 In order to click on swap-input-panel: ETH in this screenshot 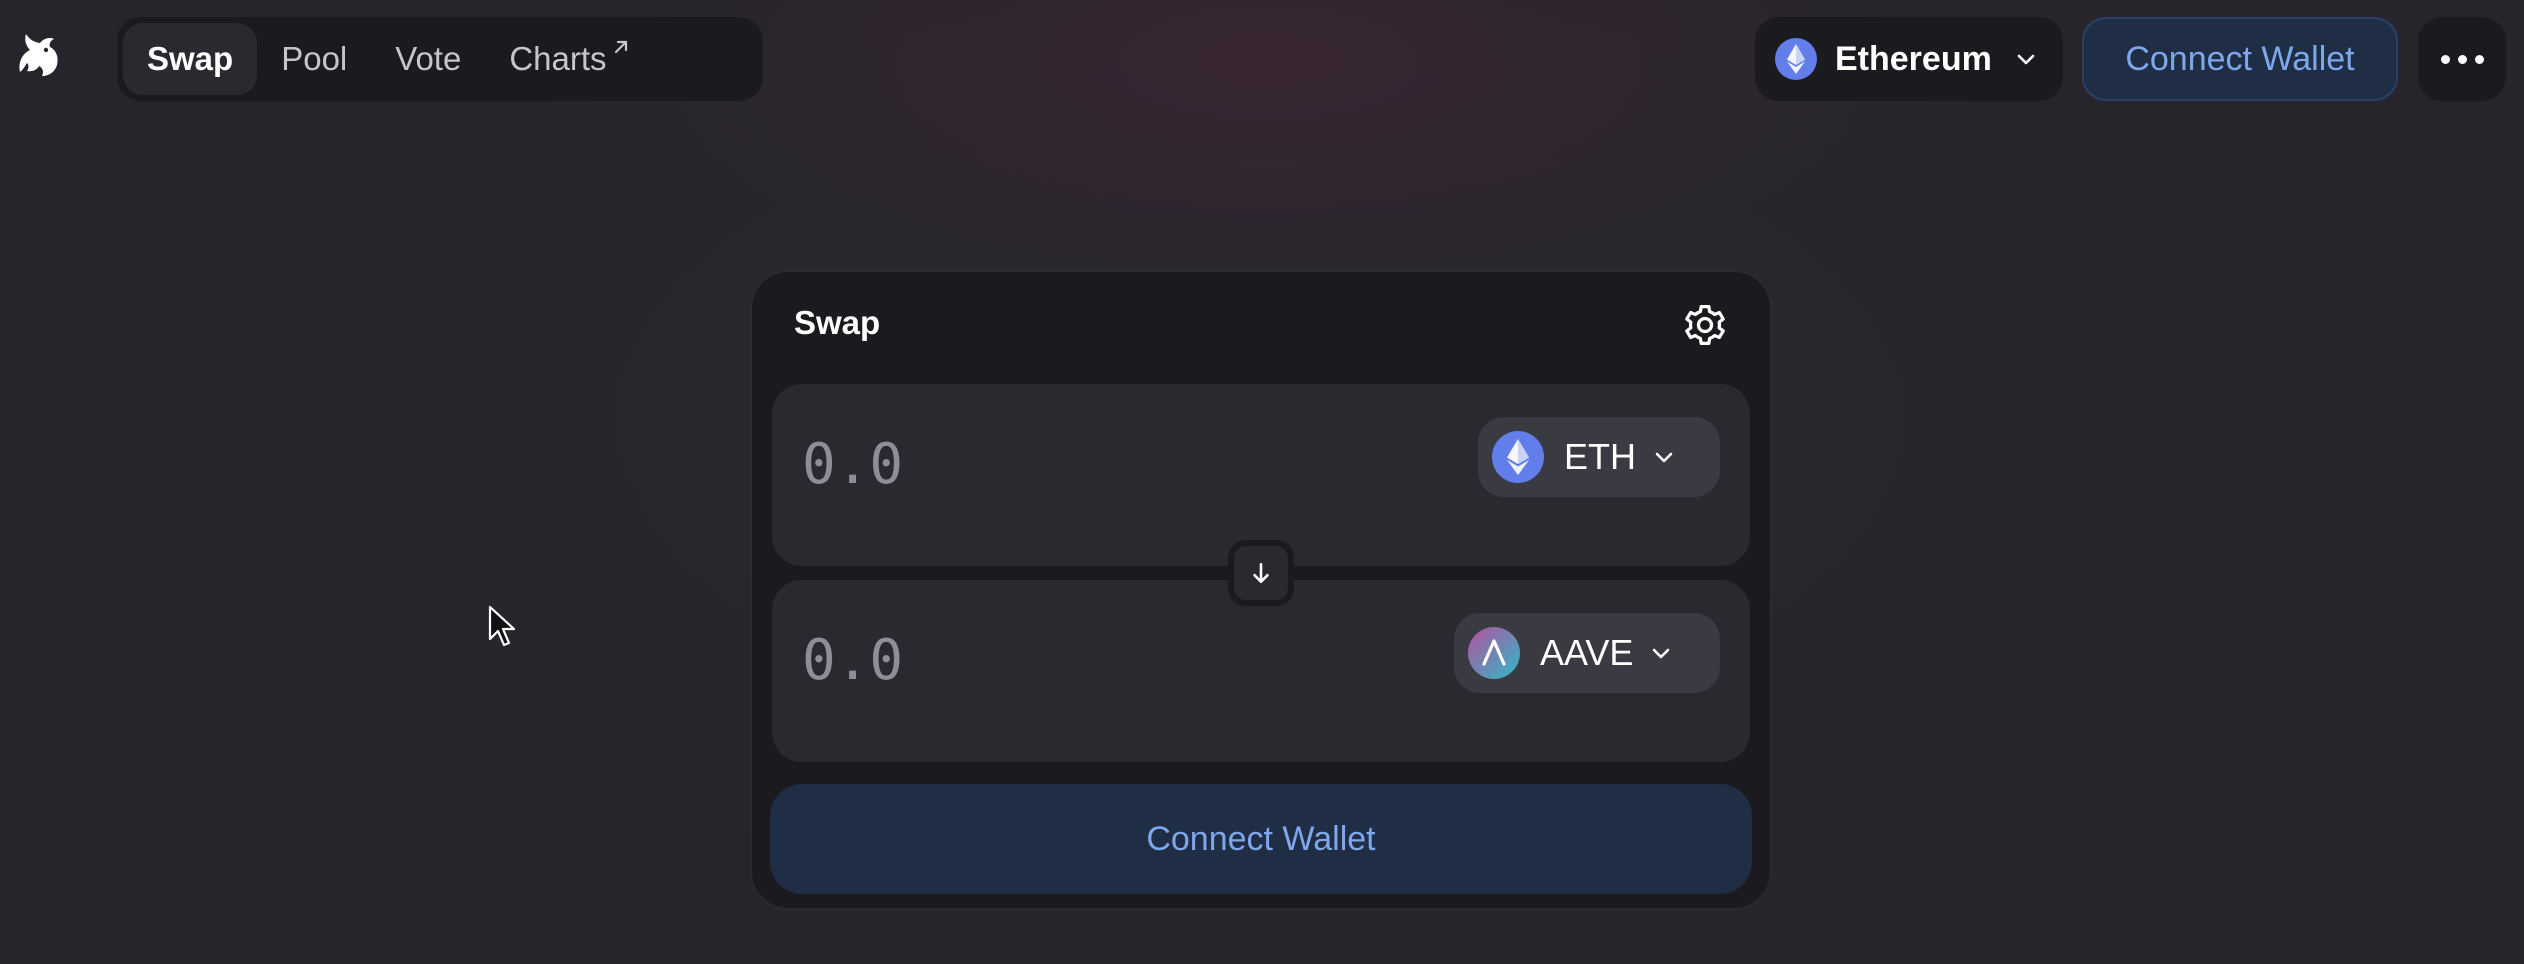, I will do `click(1261, 475)`.